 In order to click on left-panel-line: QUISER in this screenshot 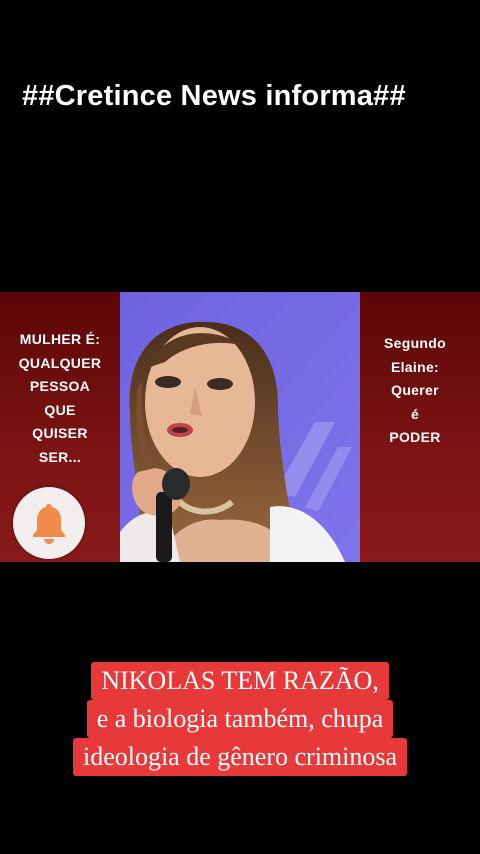, I will do `click(60, 433)`.